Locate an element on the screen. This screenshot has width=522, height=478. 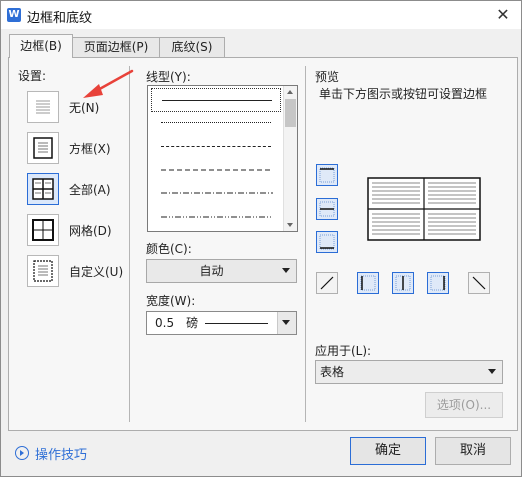
setting-all-label: 全部(A) is located at coordinates (90, 189).